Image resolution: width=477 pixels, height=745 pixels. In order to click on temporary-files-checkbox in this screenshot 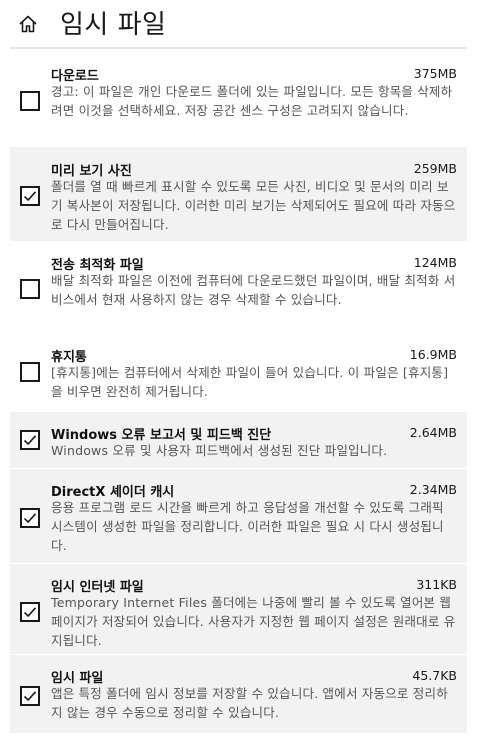, I will do `click(30, 696)`.